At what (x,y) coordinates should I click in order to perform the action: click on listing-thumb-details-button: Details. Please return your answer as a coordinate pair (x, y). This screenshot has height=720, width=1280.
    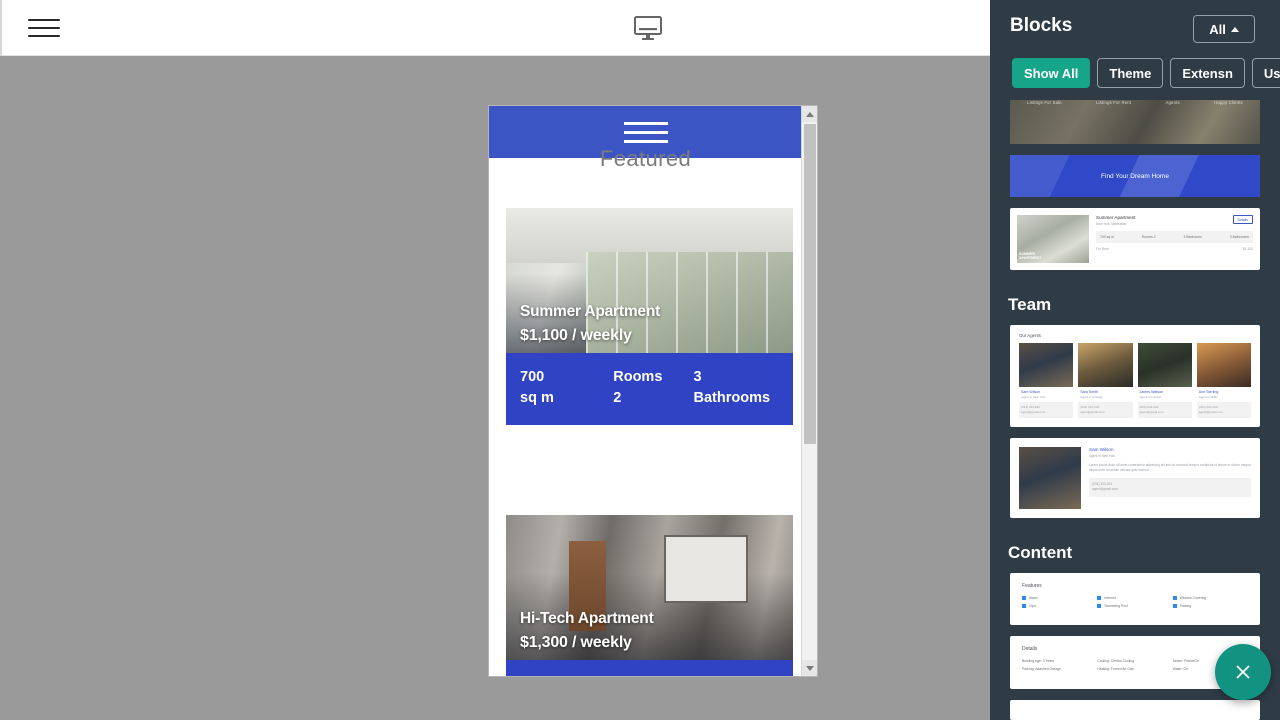
    Looking at the image, I should click on (1242, 219).